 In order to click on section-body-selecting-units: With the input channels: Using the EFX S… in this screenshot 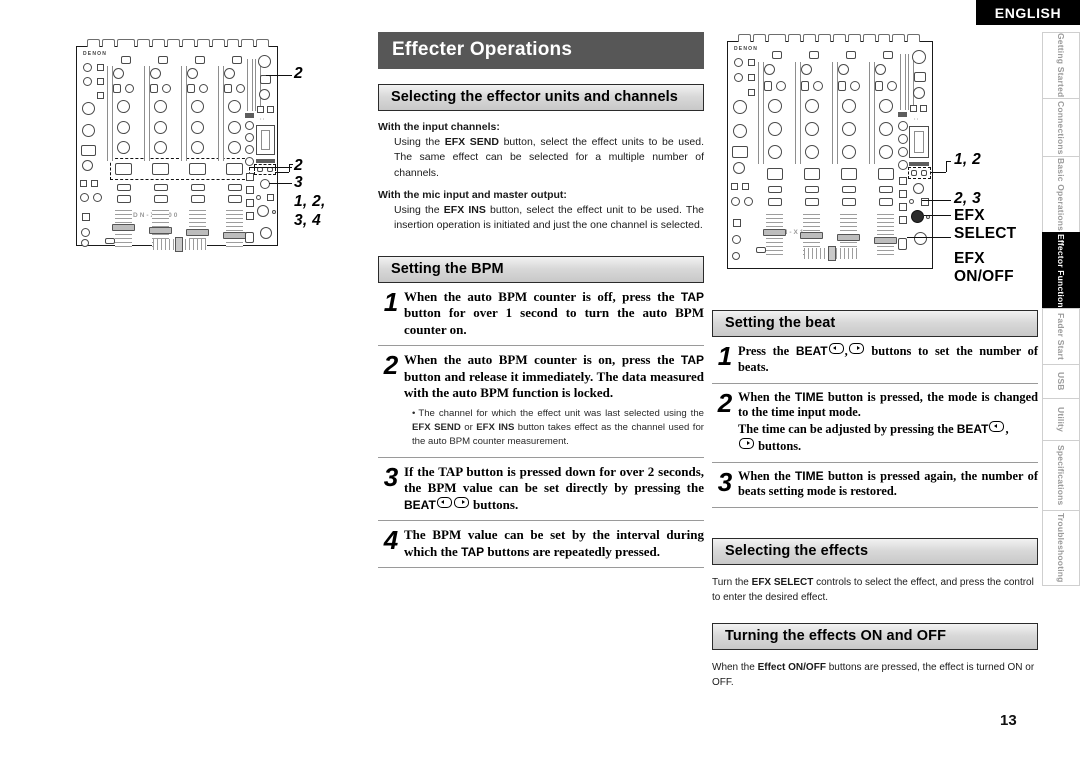, I will do `click(541, 177)`.